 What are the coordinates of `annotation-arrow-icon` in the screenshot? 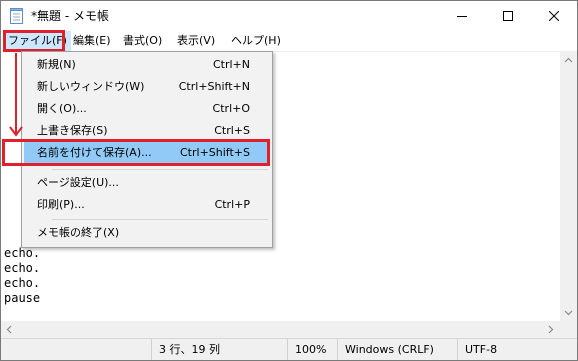 It's located at (16, 95).